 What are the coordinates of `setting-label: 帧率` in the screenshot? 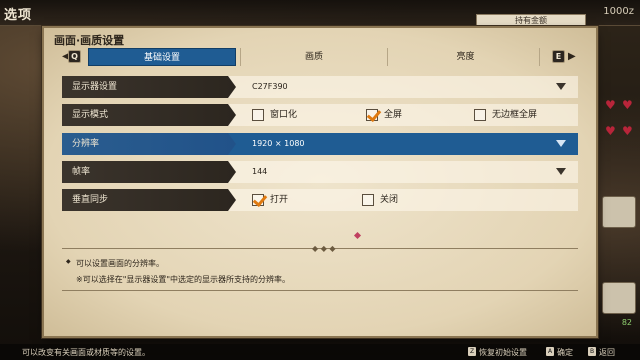 It's located at (149, 172).